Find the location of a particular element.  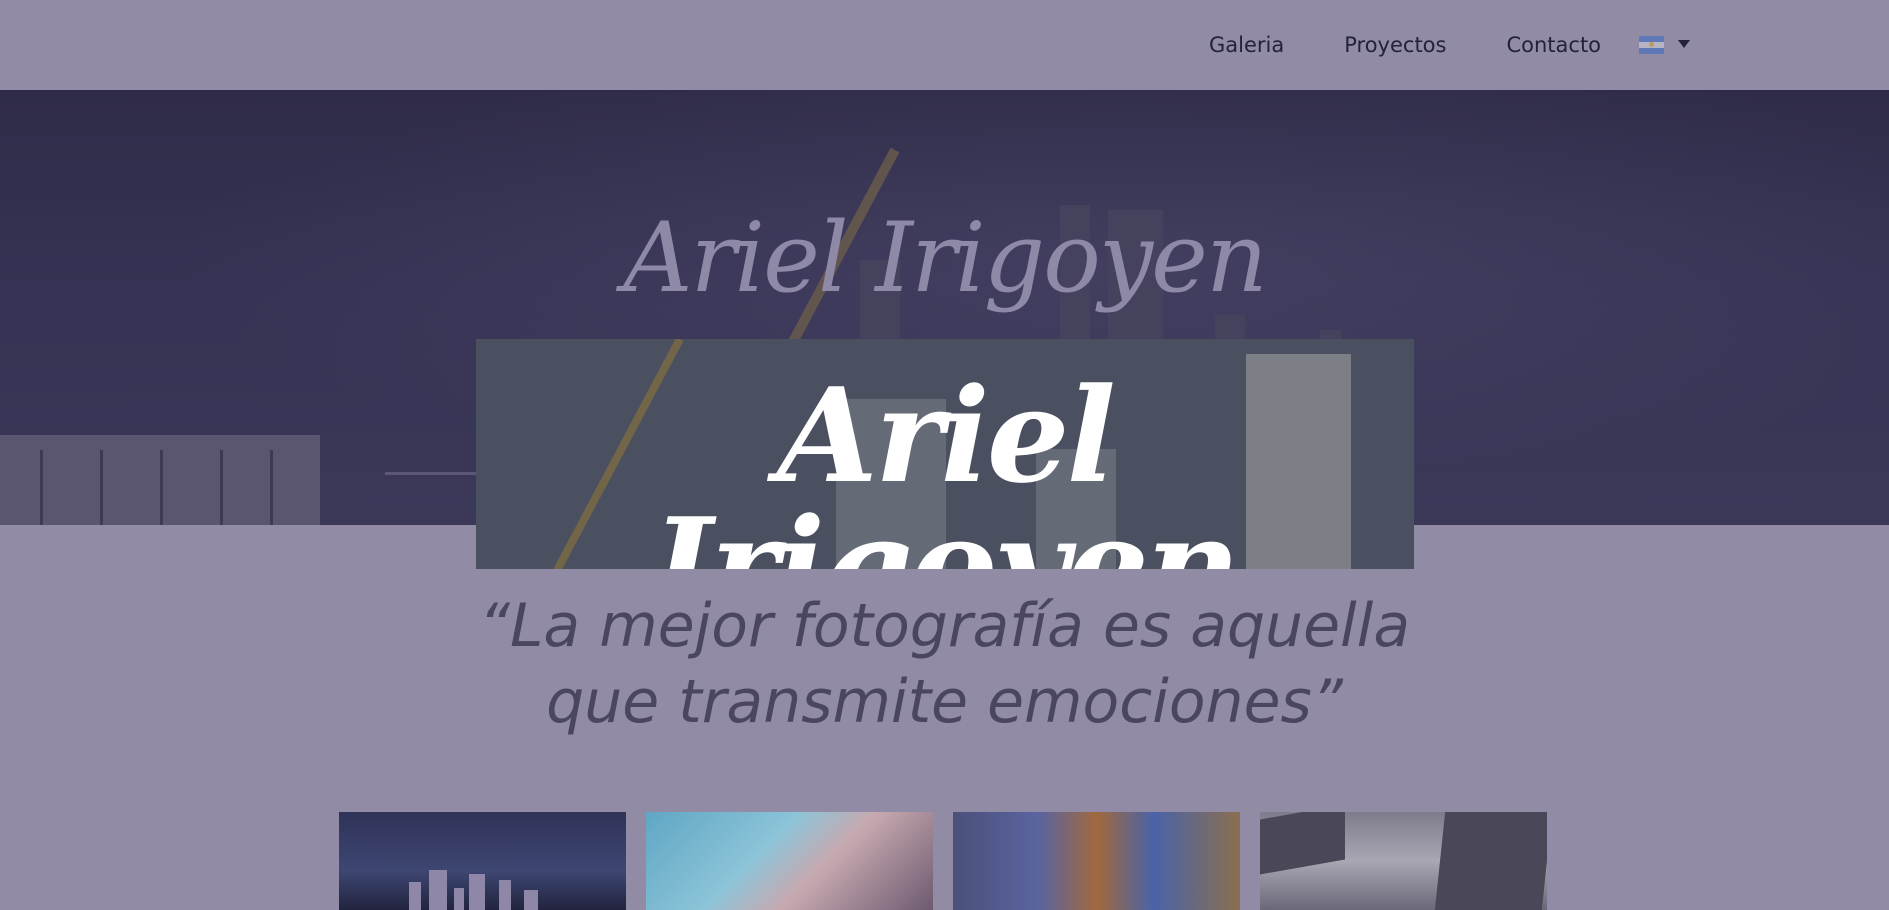

language-selector is located at coordinates (1665, 45).